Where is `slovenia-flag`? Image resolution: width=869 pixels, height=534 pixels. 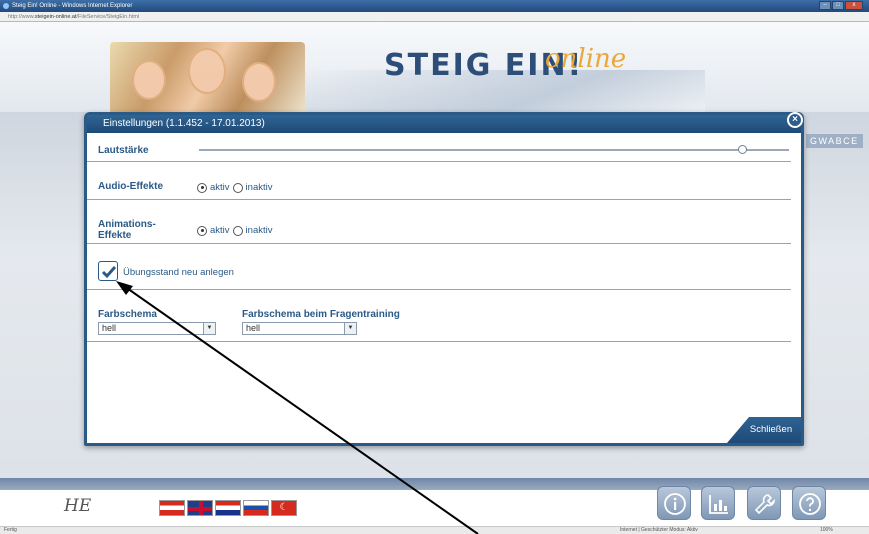
slovenia-flag is located at coordinates (256, 508).